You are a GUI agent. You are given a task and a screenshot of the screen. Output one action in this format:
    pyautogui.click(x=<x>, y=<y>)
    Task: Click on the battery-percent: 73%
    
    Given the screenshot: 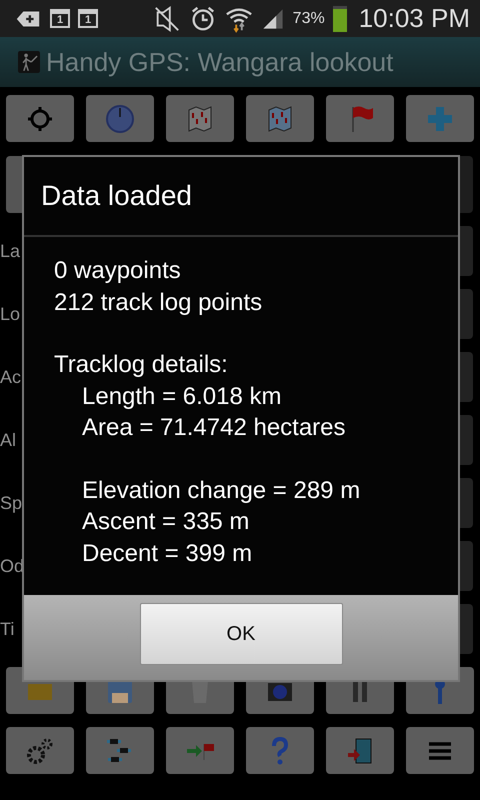 What is the action you would take?
    pyautogui.click(x=308, y=19)
    